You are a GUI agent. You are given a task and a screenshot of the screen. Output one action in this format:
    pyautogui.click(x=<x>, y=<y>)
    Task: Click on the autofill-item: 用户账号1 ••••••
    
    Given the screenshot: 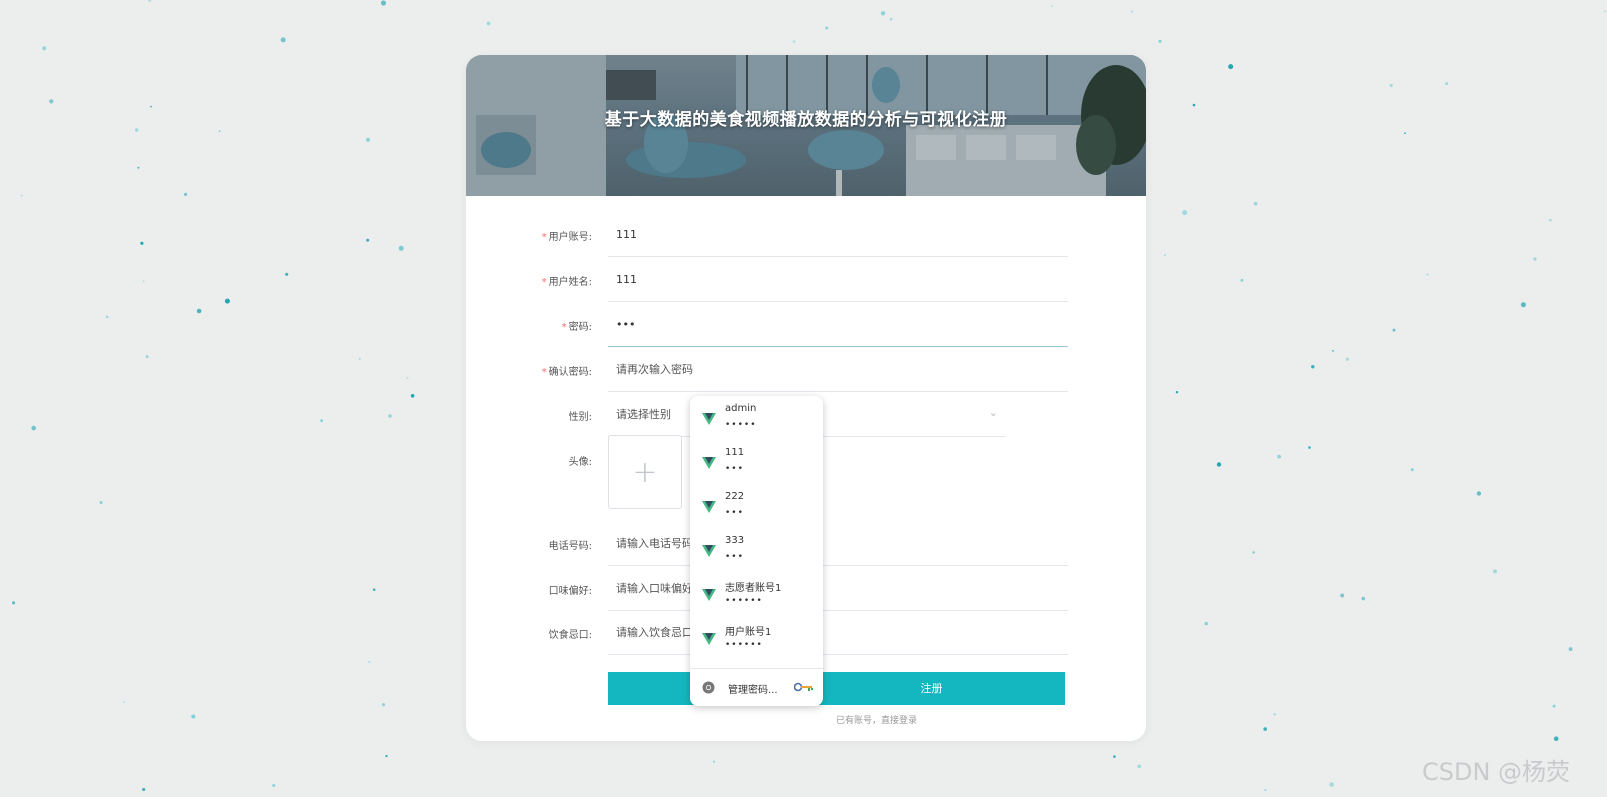 What is the action you would take?
    pyautogui.click(x=756, y=638)
    